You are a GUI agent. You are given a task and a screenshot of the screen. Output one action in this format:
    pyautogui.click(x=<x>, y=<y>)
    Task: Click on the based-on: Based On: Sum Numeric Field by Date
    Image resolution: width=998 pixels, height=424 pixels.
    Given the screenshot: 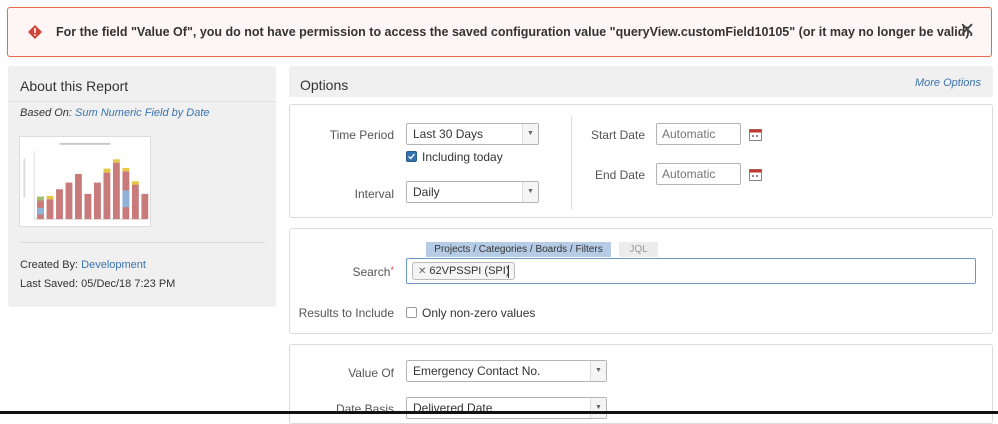 What is the action you would take?
    pyautogui.click(x=115, y=113)
    